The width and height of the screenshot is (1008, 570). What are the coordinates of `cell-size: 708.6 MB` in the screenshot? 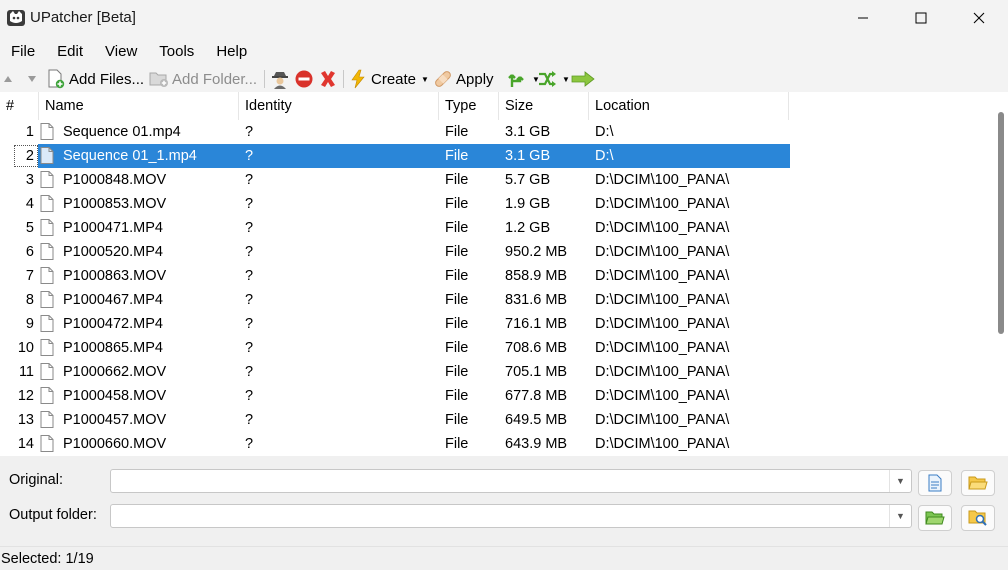 It's located at (536, 348).